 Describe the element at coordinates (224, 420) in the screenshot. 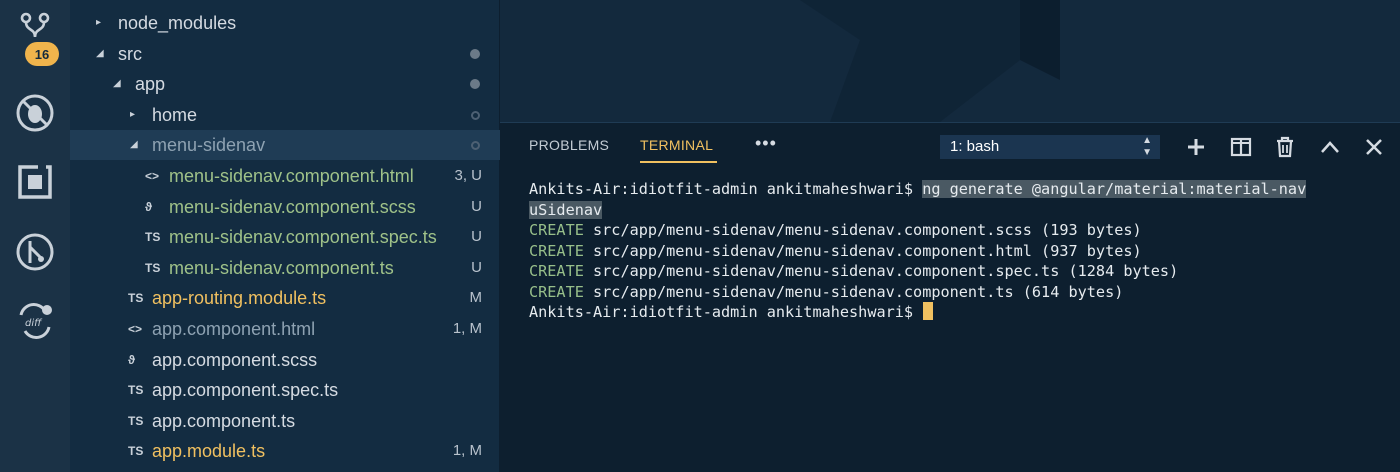

I see `tree-item-label: app.component.ts` at that location.